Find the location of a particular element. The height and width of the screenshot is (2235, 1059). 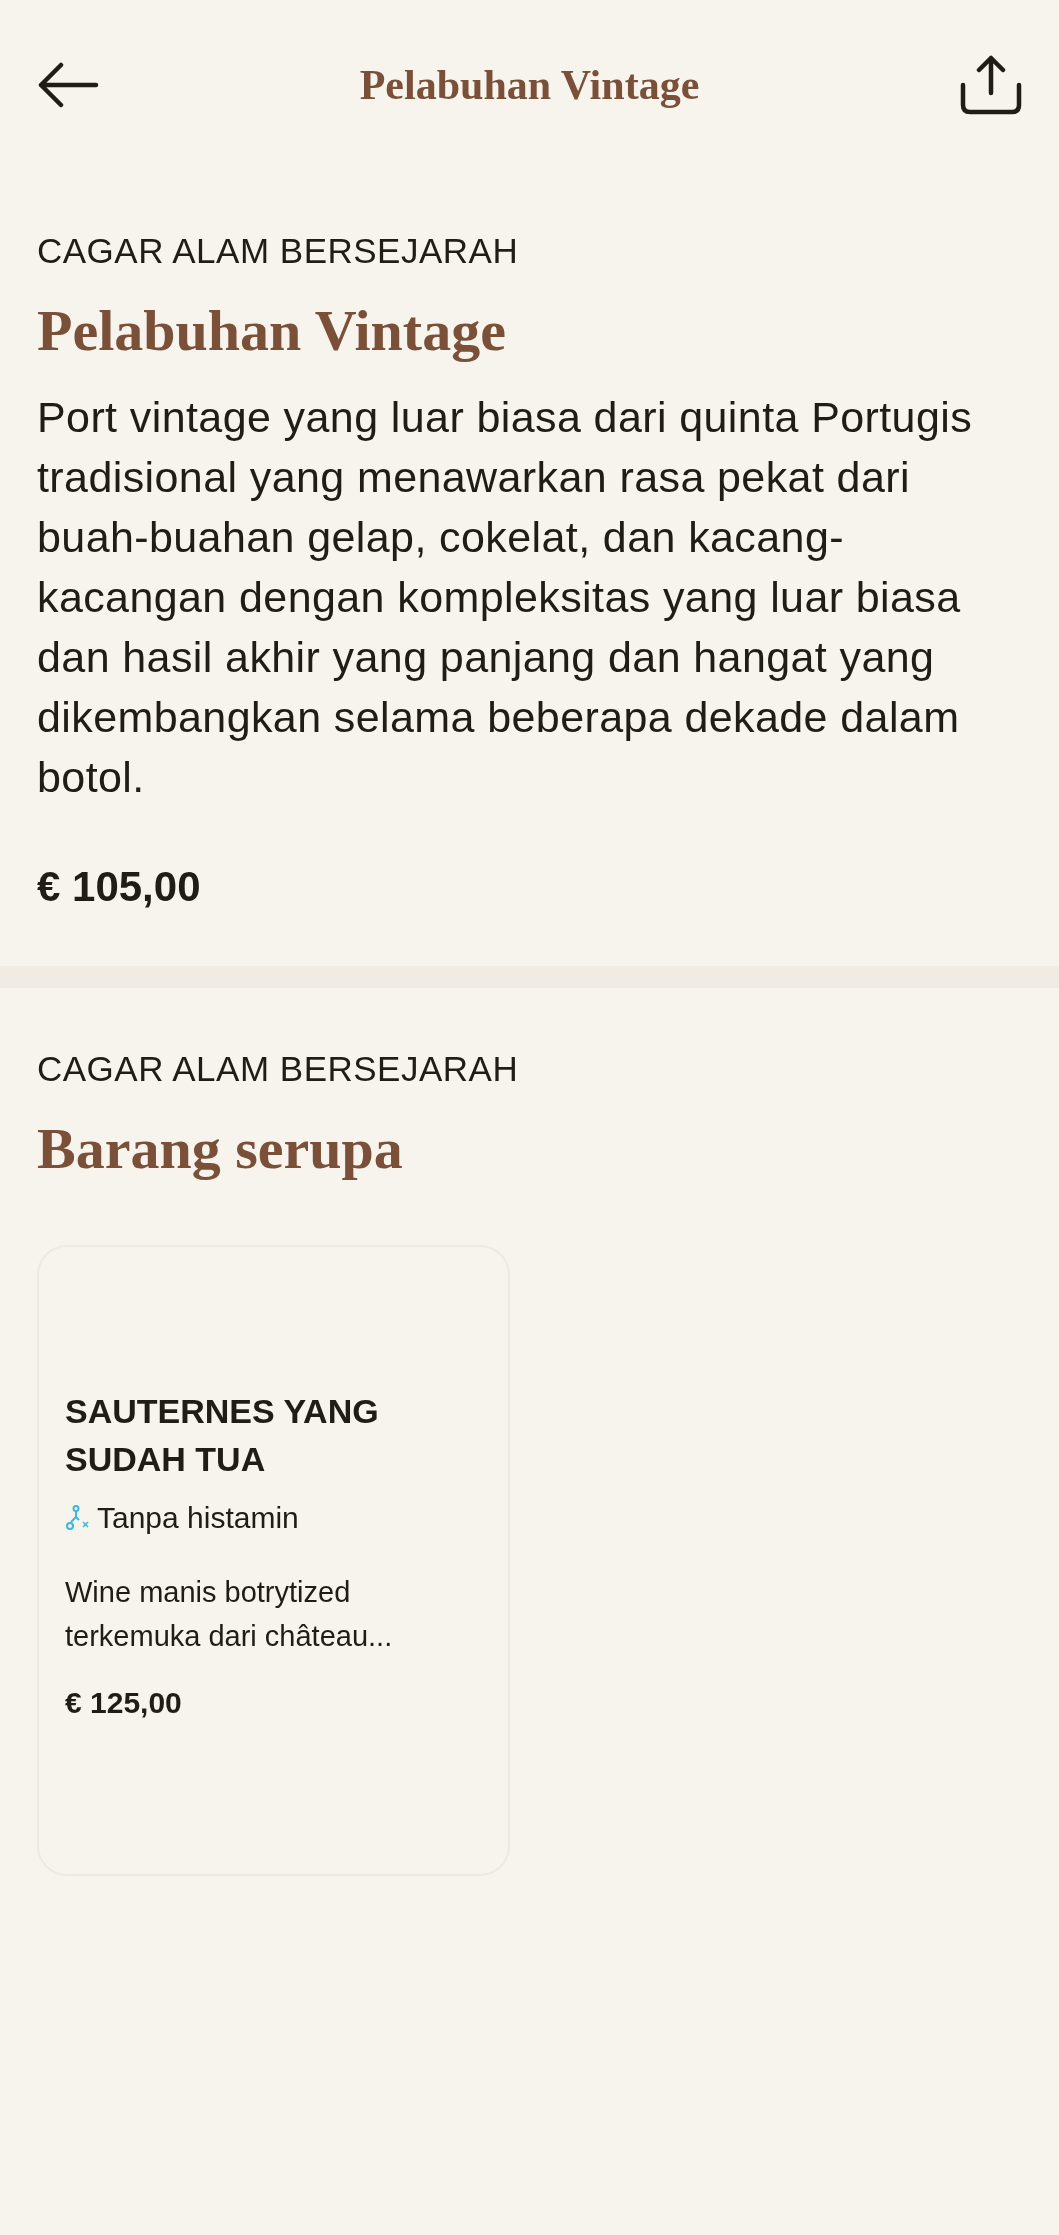

card-price: € 125,00 is located at coordinates (124, 1703).